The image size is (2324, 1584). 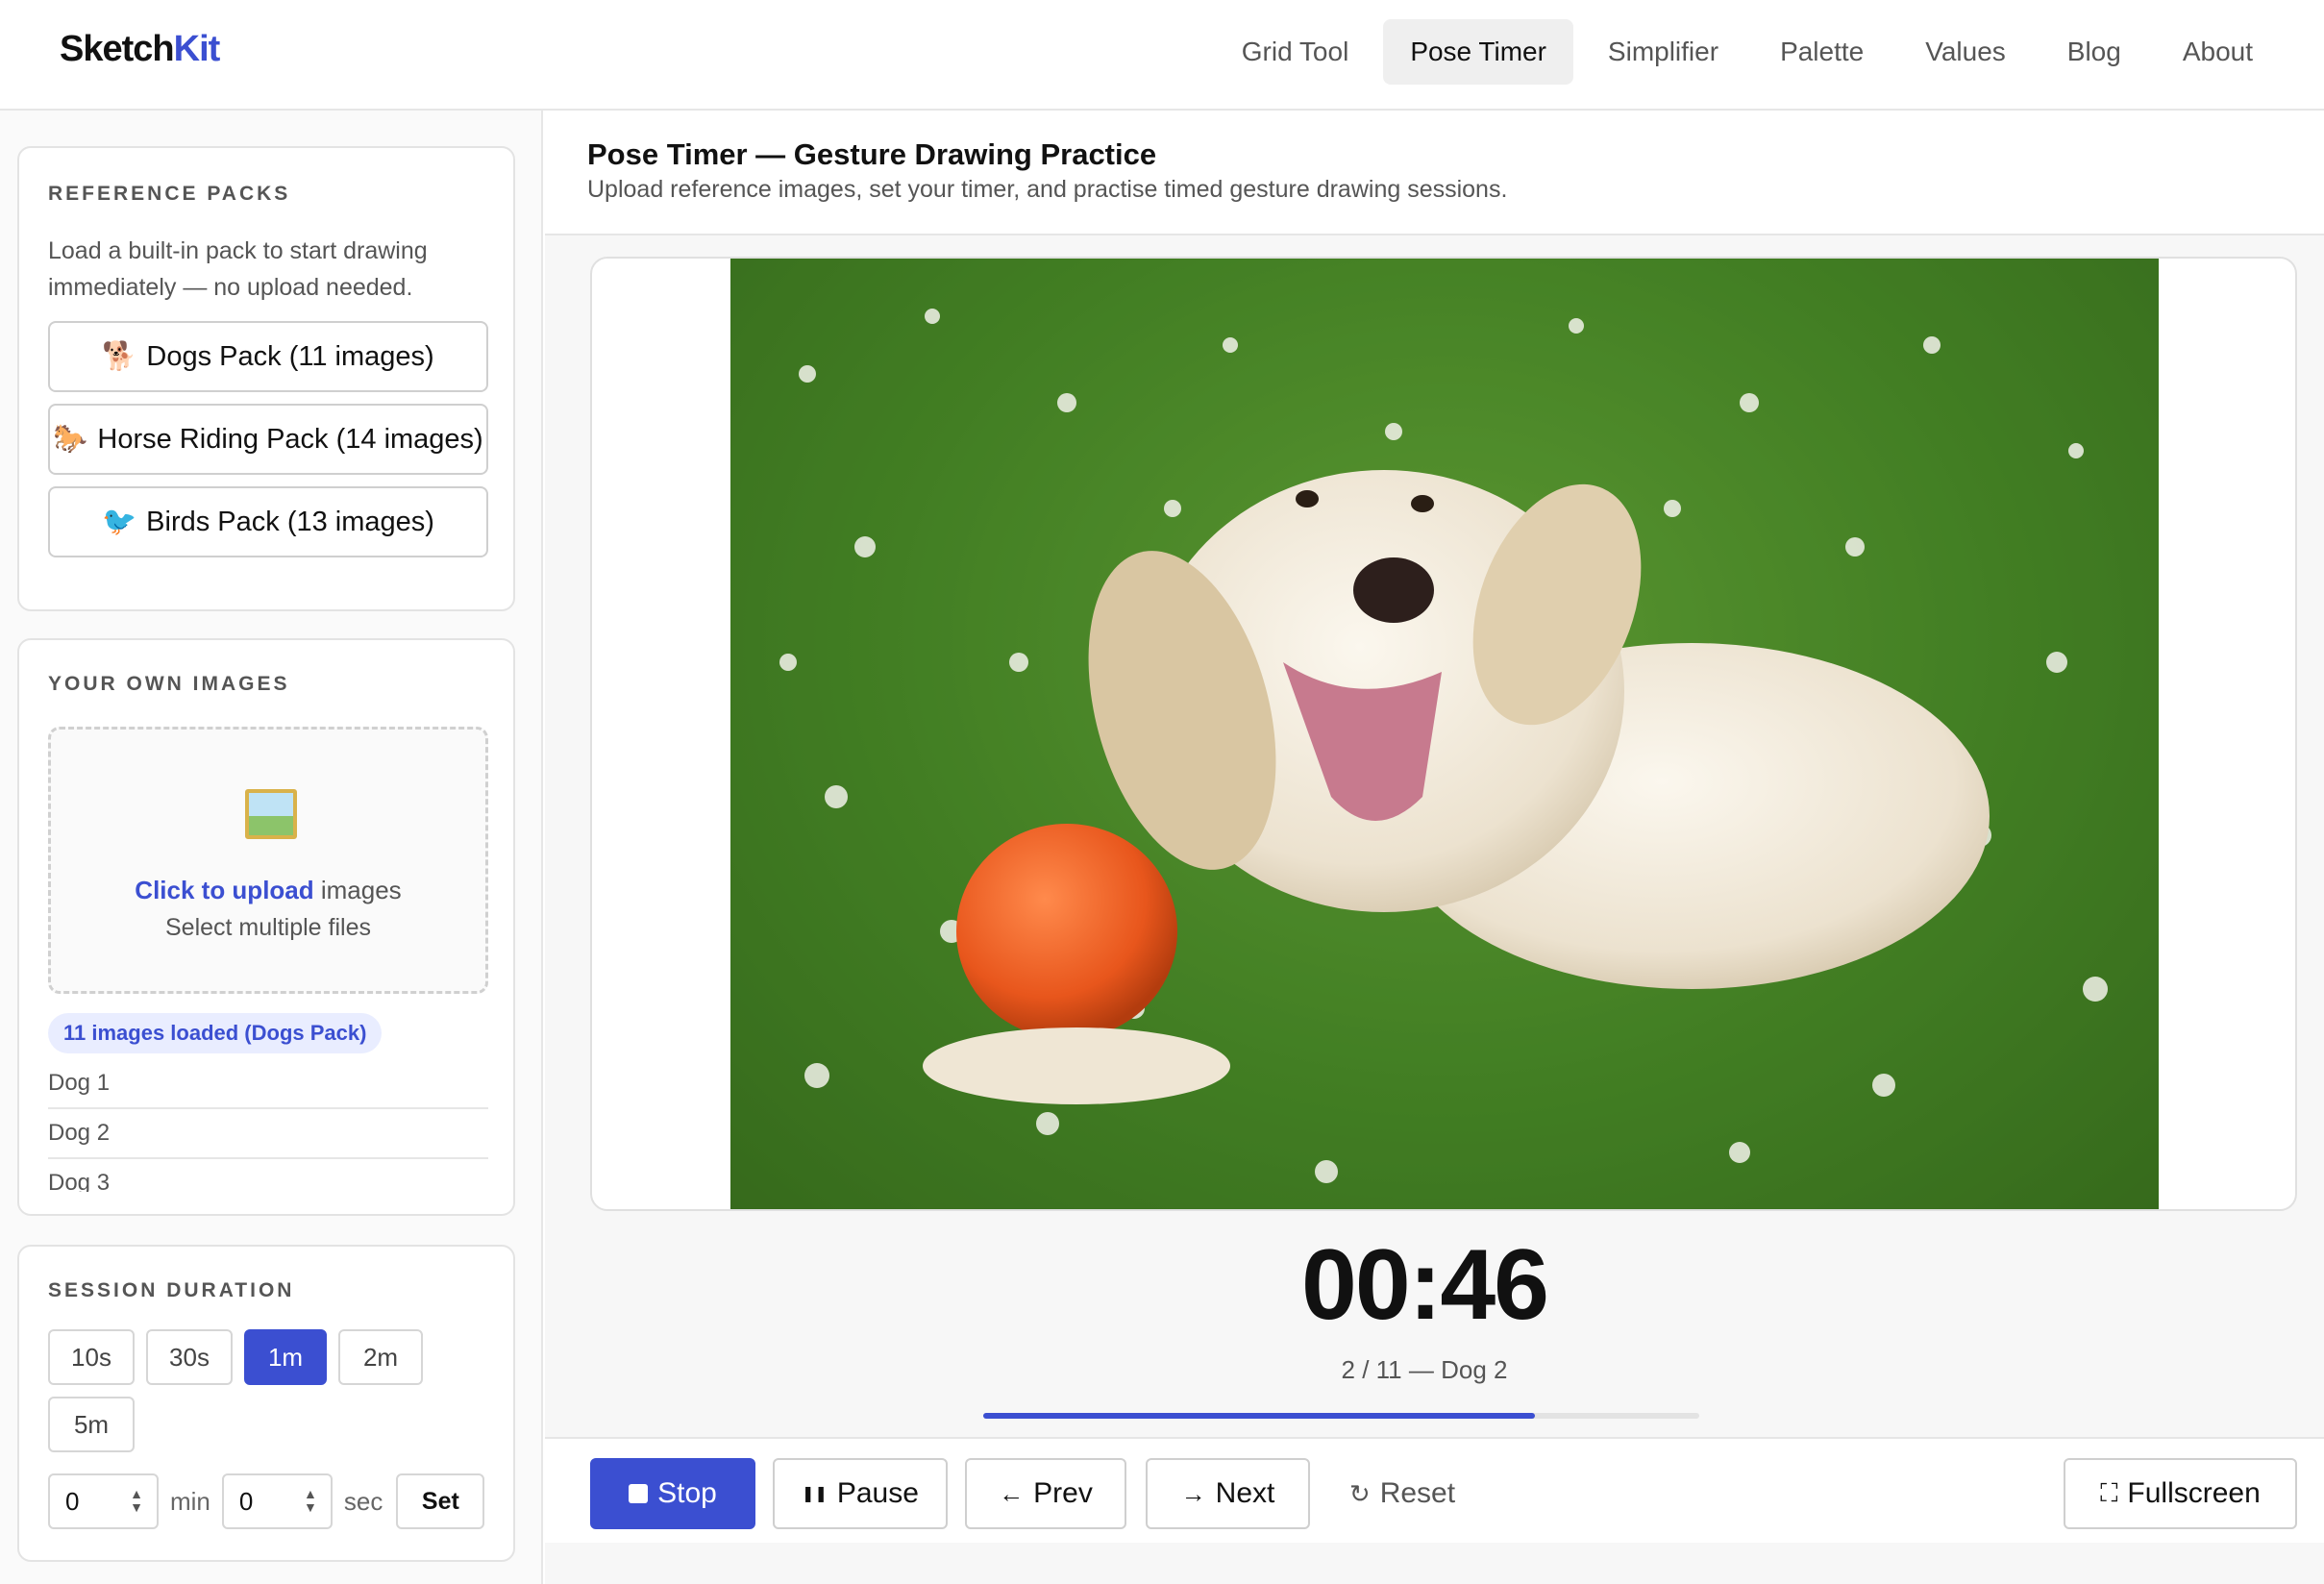 I want to click on nav-simplifier: Simplifier, so click(x=1663, y=52).